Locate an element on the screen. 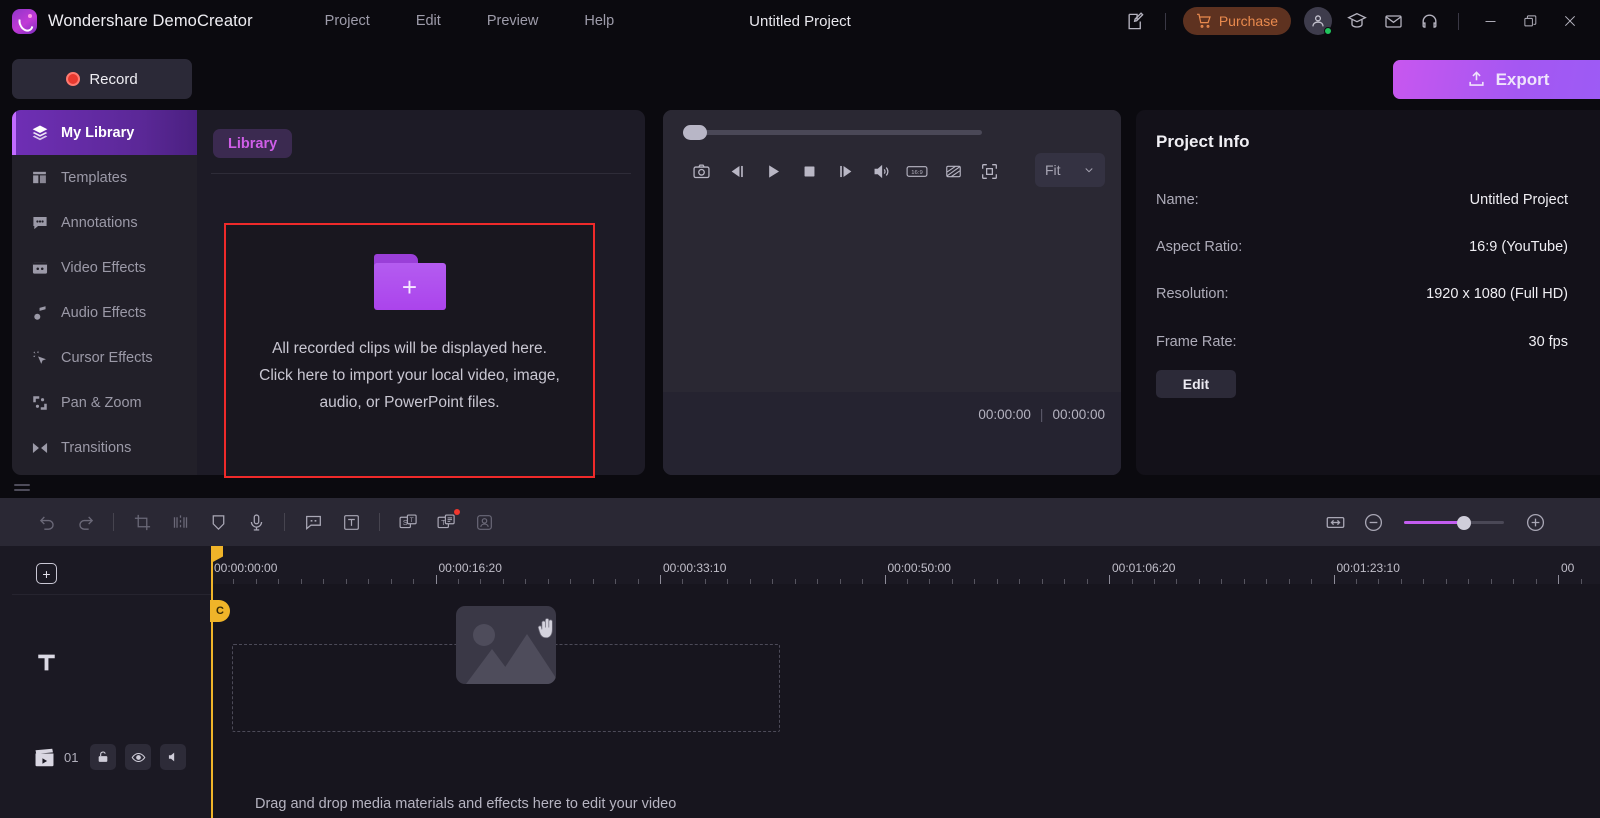 Image resolution: width=1600 pixels, height=818 pixels. sidebar-item-audio-effects: Audio Effects is located at coordinates (104, 312).